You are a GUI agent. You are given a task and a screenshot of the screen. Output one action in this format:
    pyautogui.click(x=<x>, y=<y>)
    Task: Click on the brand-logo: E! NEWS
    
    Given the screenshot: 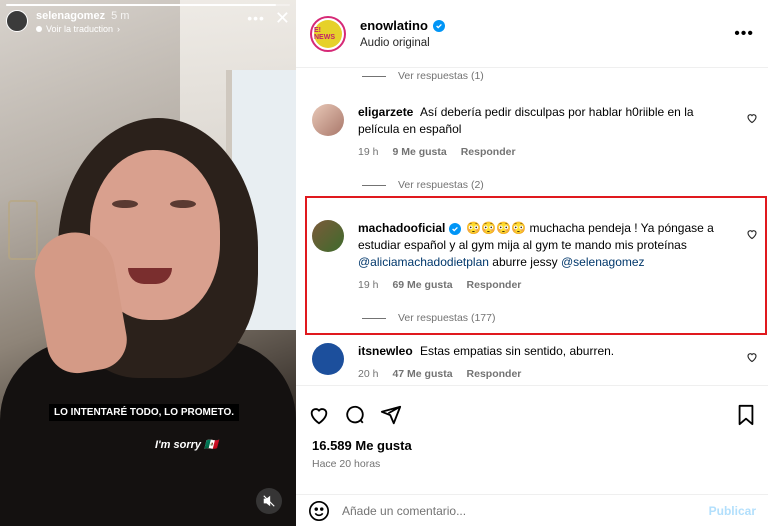 What is the action you would take?
    pyautogui.click(x=328, y=33)
    